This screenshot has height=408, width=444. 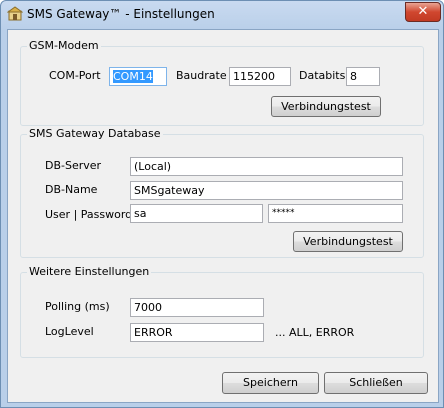 What do you see at coordinates (71, 189) in the screenshot?
I see `db-name-label: DB-Name` at bounding box center [71, 189].